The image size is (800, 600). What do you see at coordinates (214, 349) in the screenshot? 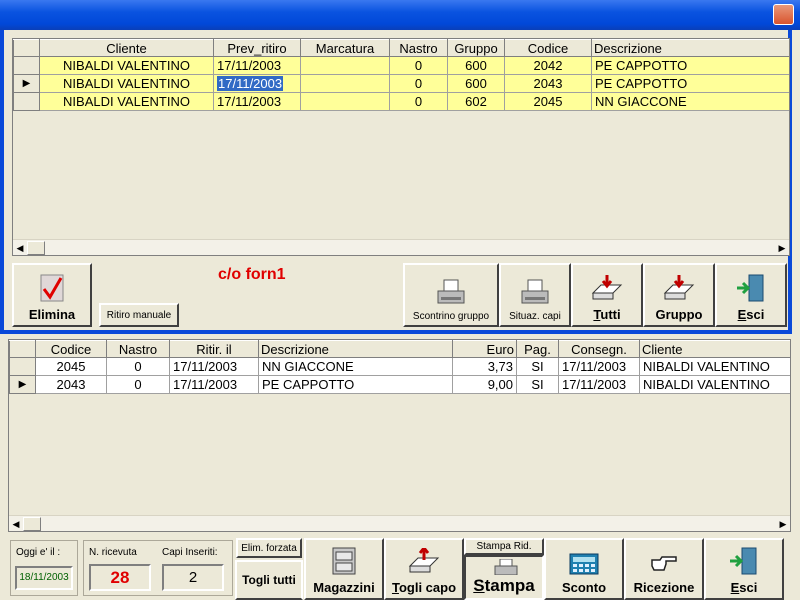
I see `col-ritir-il: Ritir. il` at bounding box center [214, 349].